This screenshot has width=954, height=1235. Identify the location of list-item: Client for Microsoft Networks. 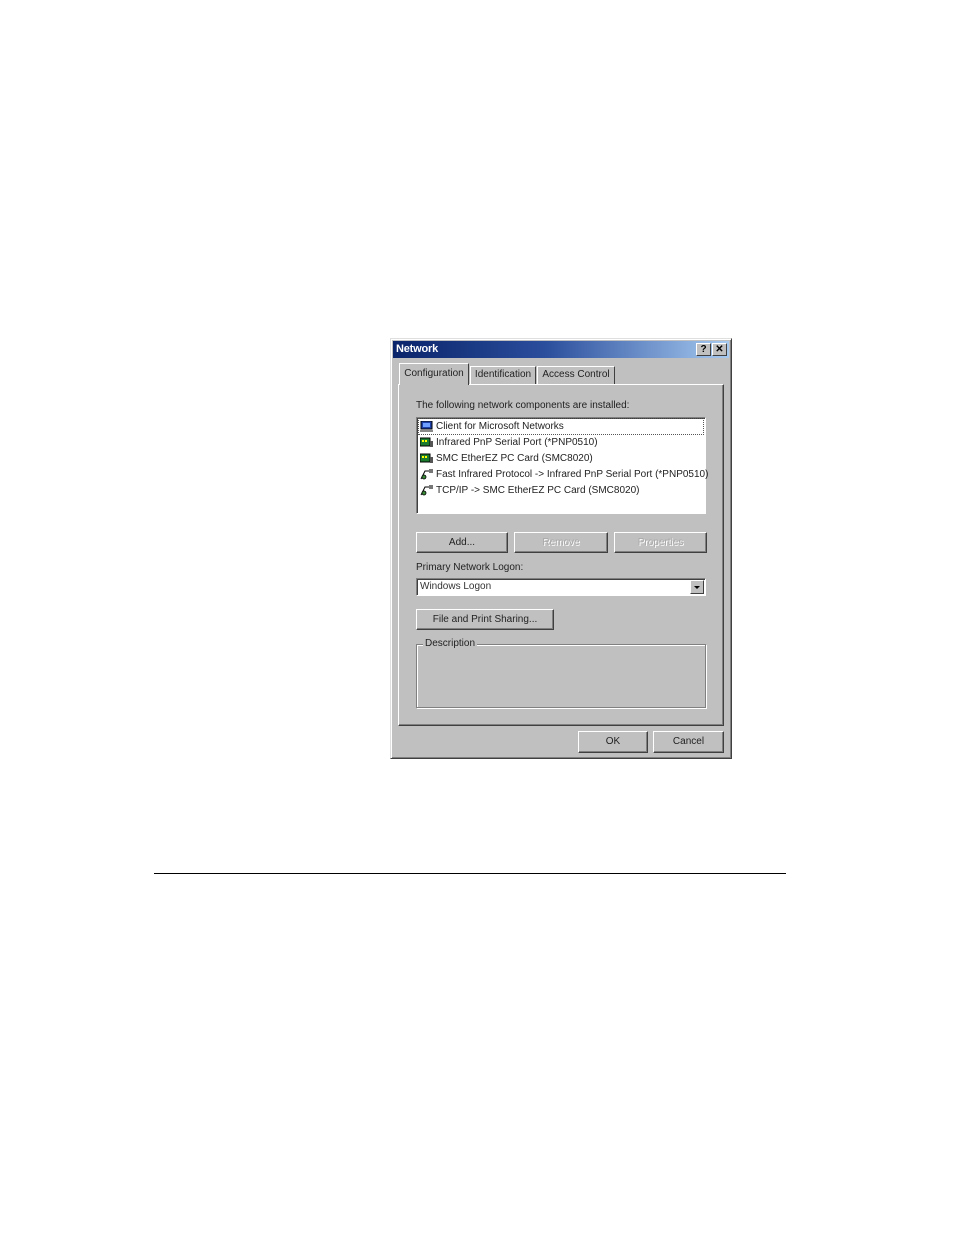
(561, 426).